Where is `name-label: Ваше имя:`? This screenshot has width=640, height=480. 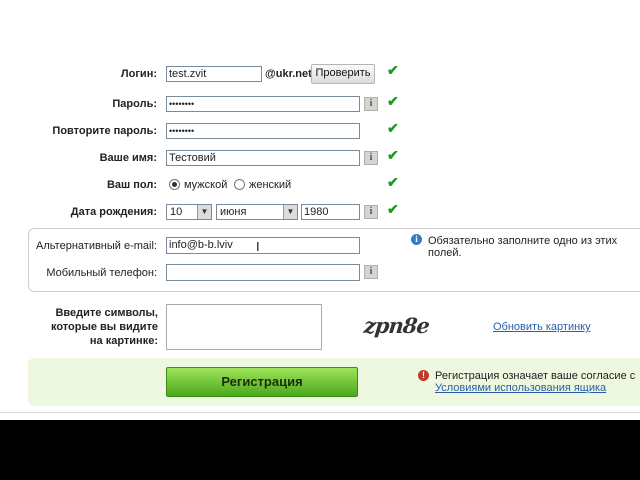 name-label: Ваше имя: is located at coordinates (128, 158).